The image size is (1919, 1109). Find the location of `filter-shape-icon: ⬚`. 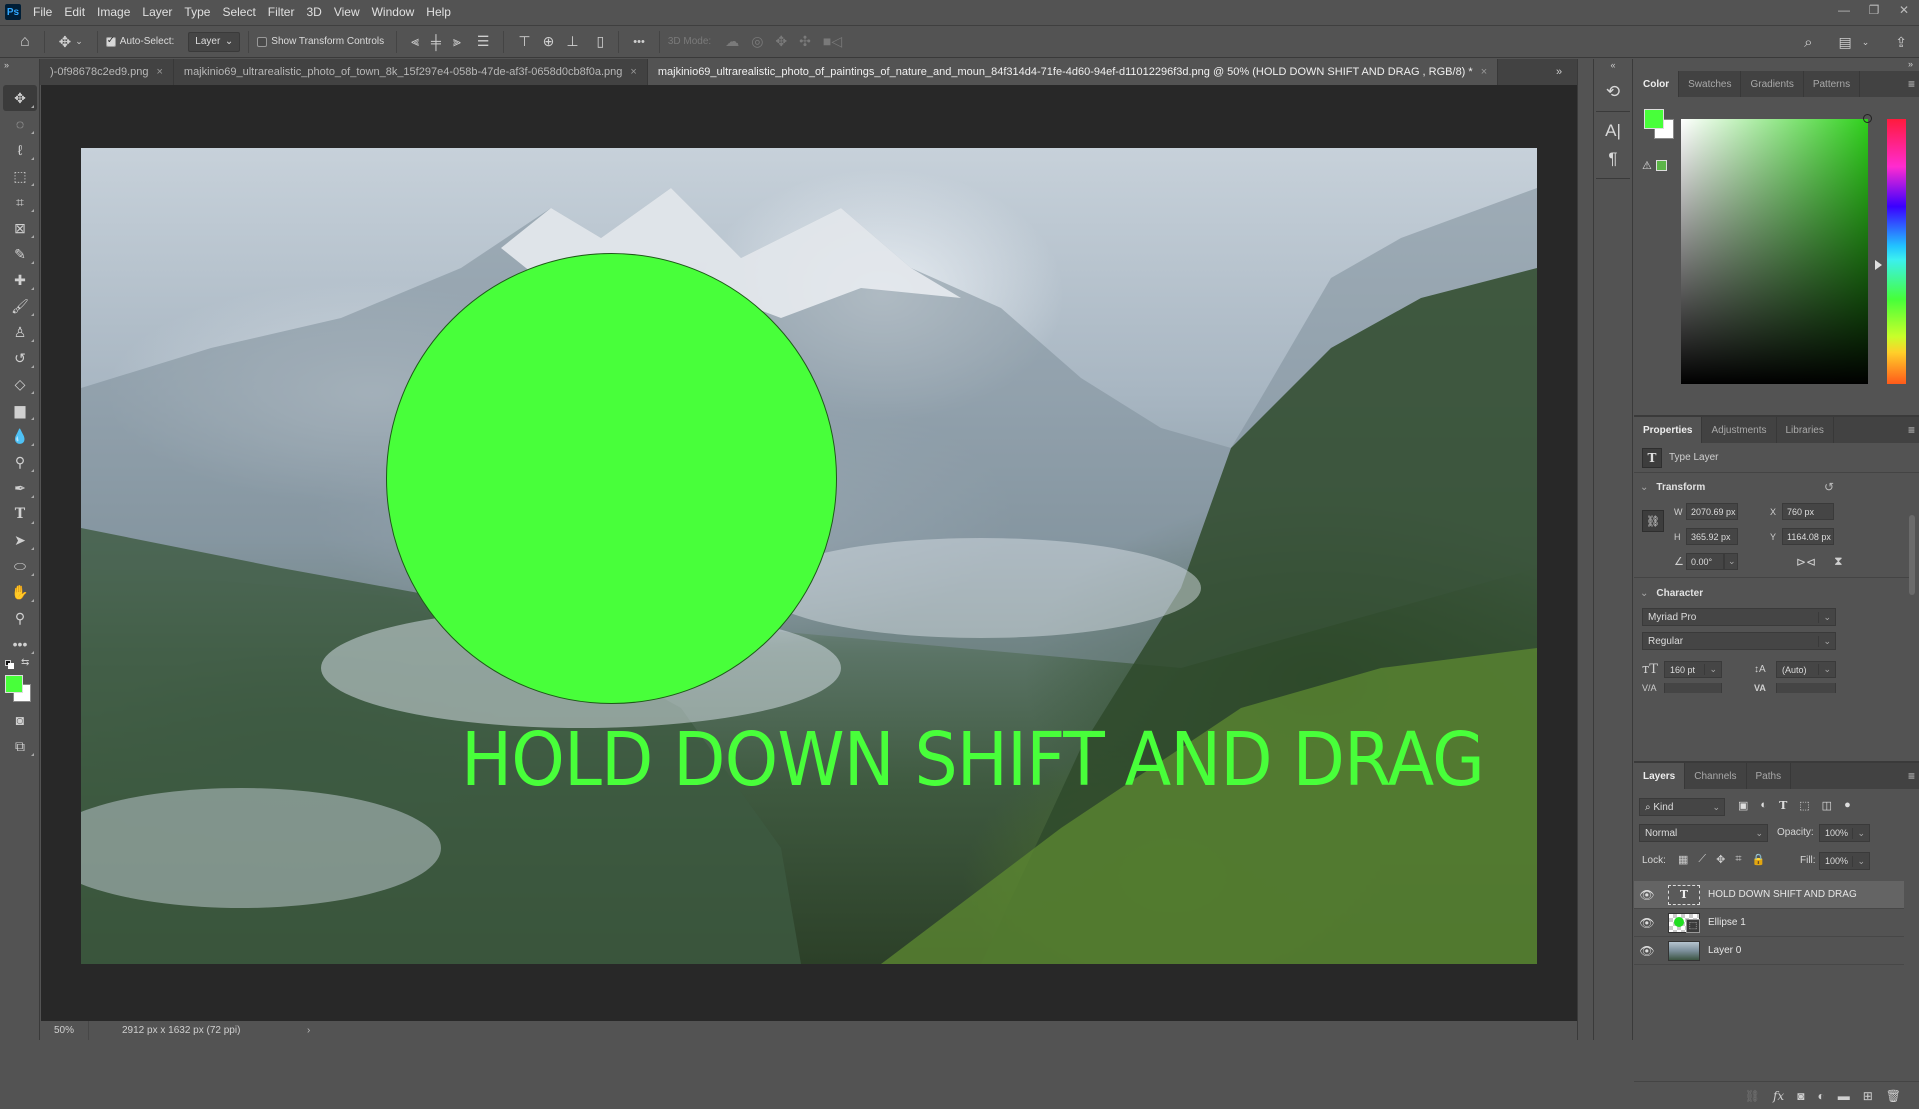

filter-shape-icon: ⬚ is located at coordinates (1804, 805).